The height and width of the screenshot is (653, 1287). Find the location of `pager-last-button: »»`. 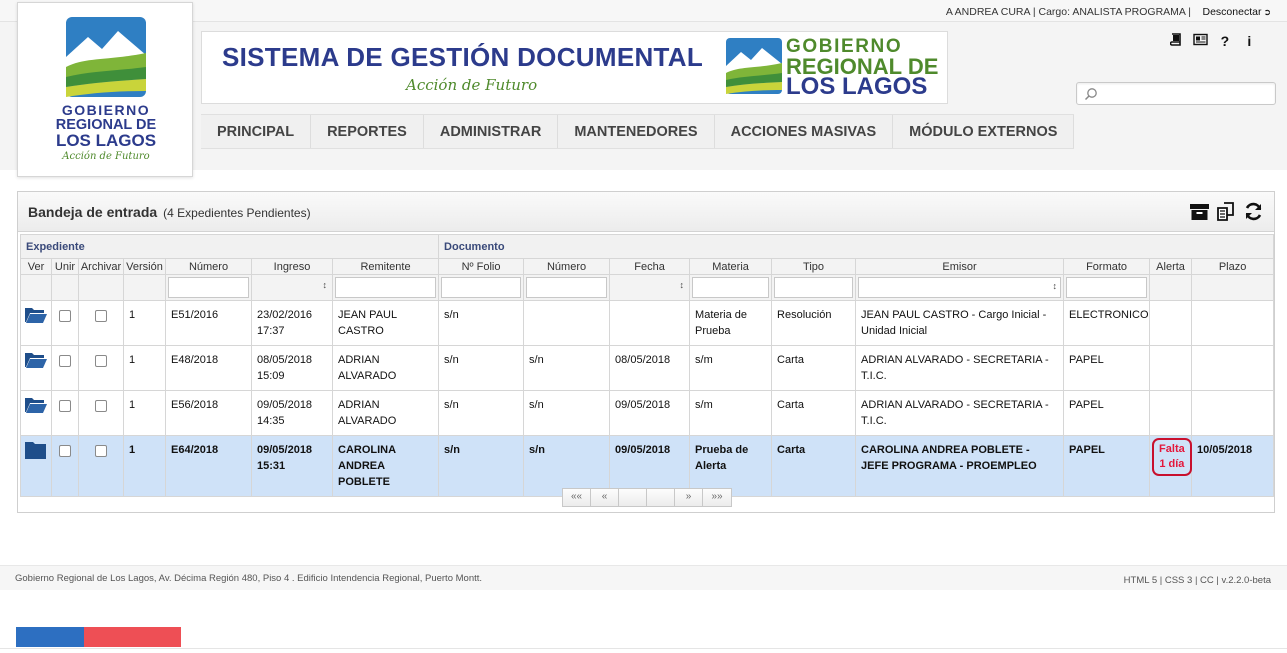

pager-last-button: »» is located at coordinates (717, 497).